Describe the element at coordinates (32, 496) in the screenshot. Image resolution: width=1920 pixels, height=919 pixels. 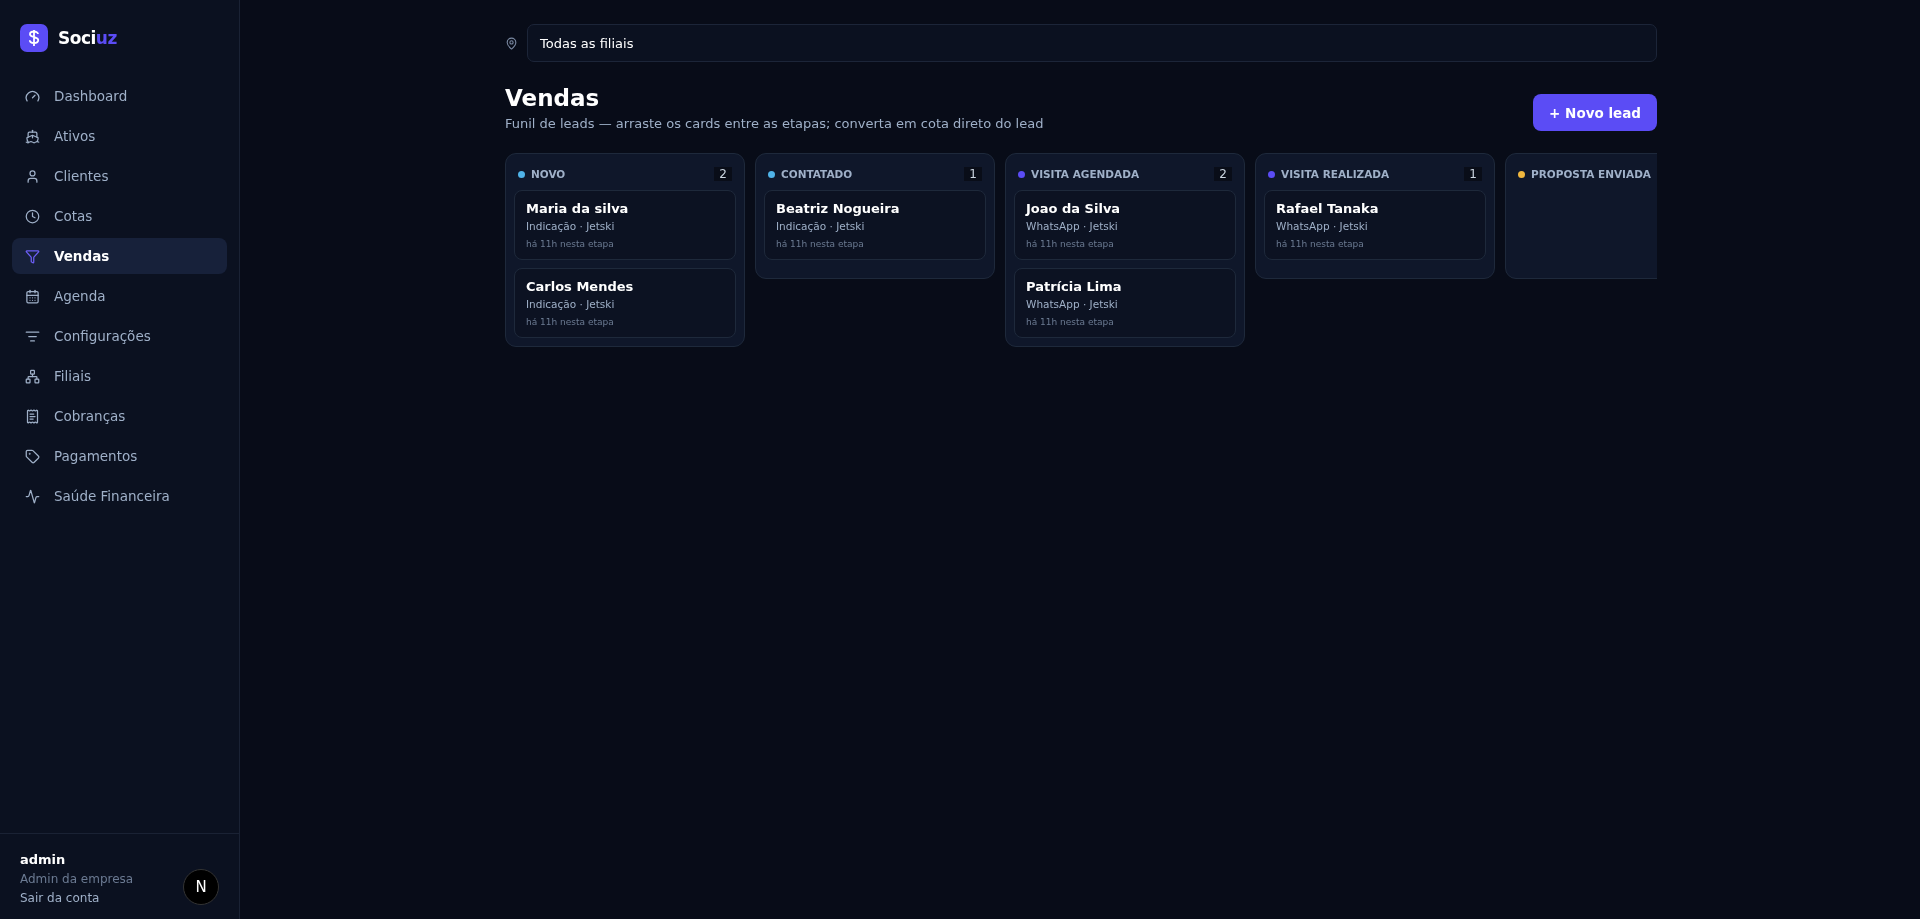
I see `pulse-icon` at that location.